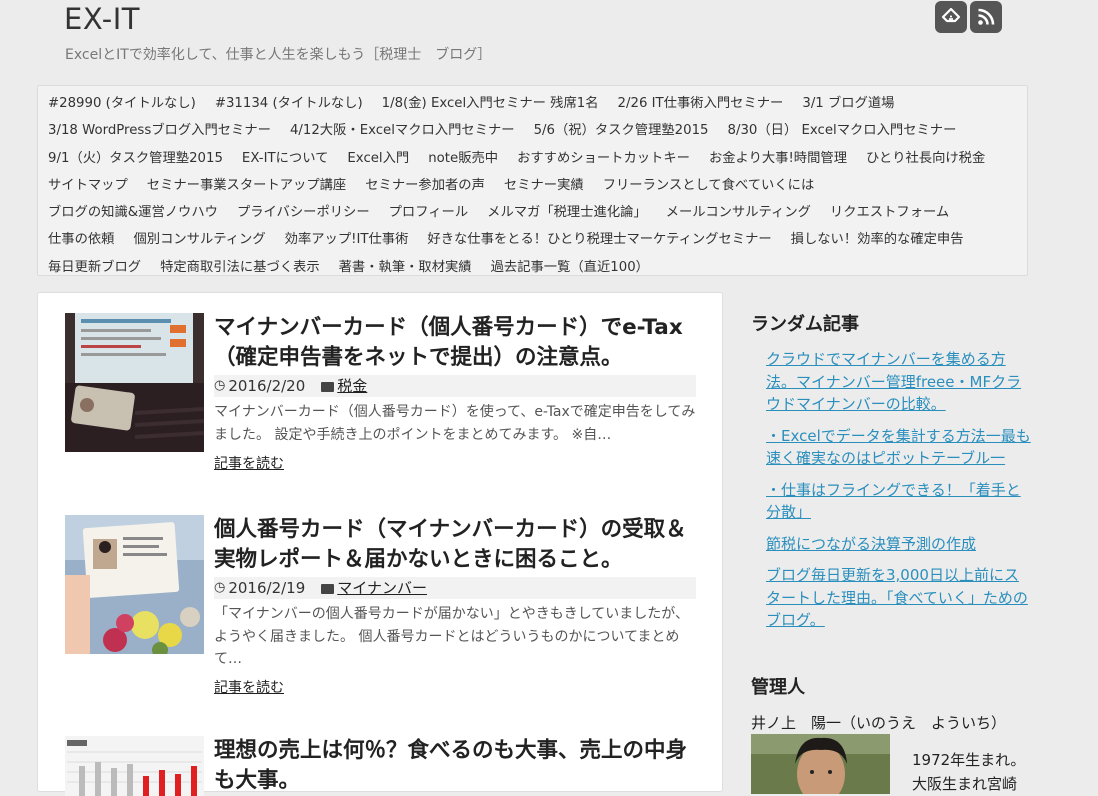 Image resolution: width=1098 pixels, height=796 pixels. I want to click on post-date: 2016/2/19, so click(267, 588).